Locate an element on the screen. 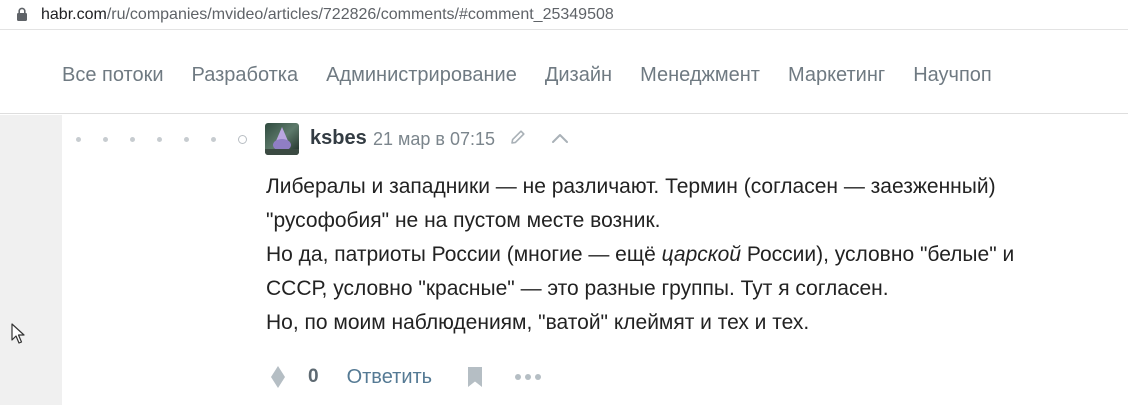 The height and width of the screenshot is (405, 1128). left-gutter is located at coordinates (31, 260).